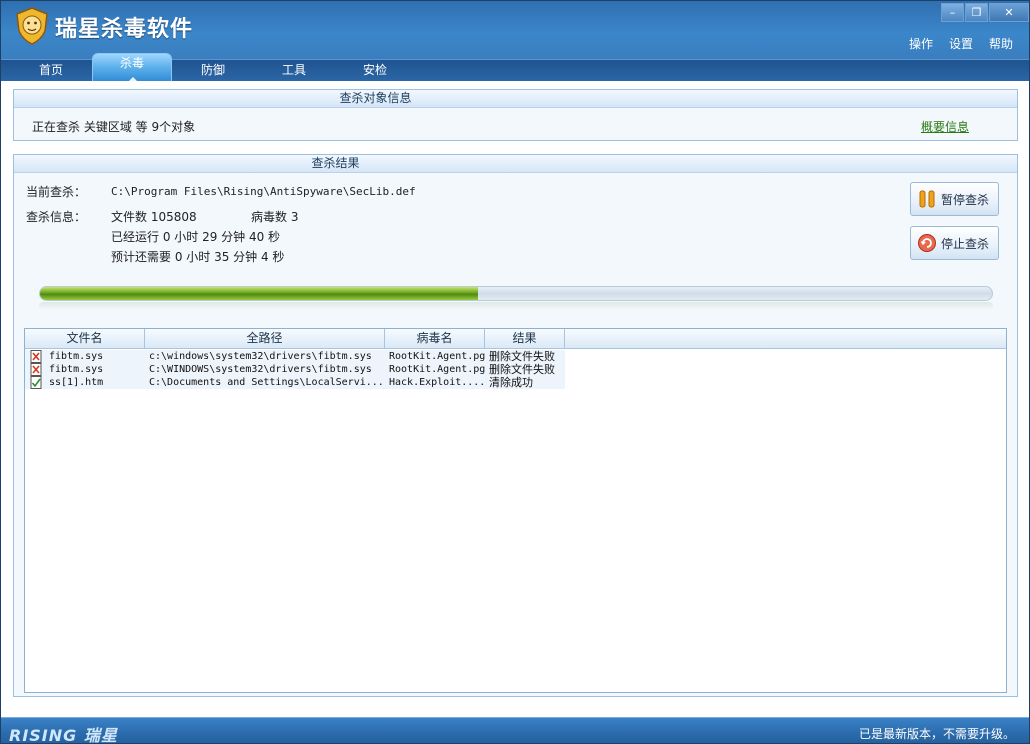  I want to click on menu-help: 帮助, so click(1001, 43).